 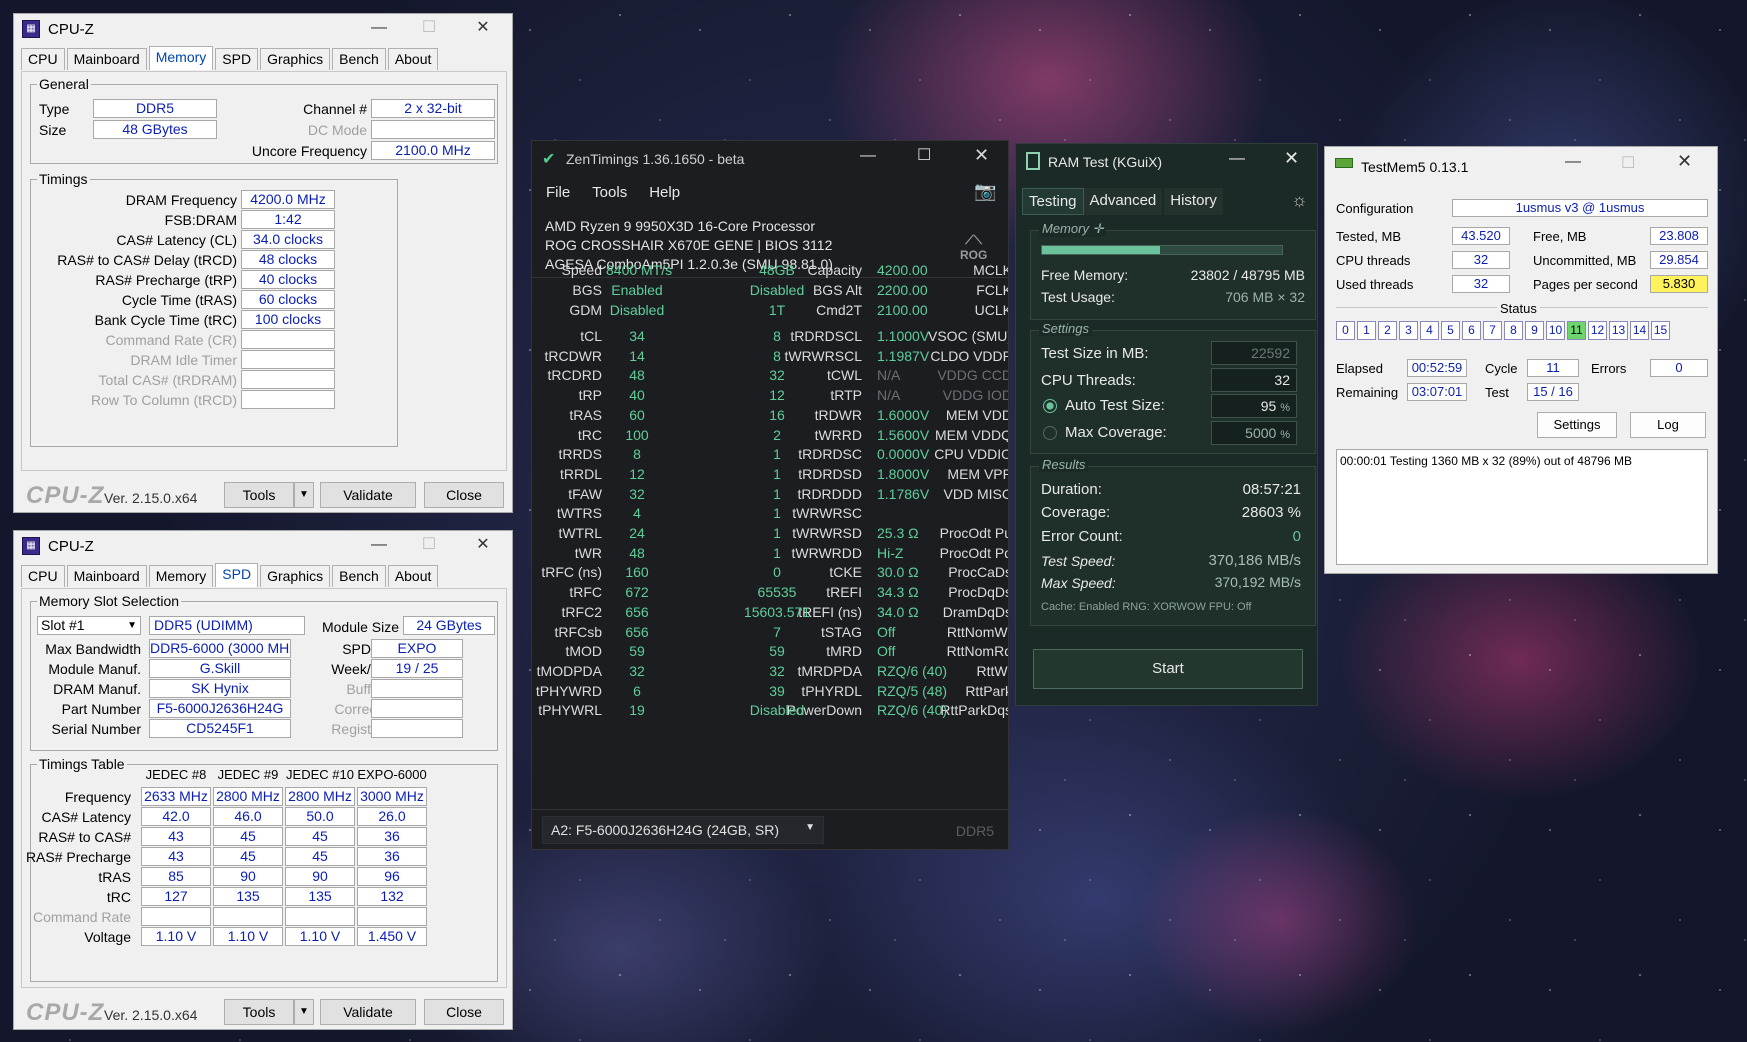 I want to click on timing-value: 1:42, so click(x=288, y=219).